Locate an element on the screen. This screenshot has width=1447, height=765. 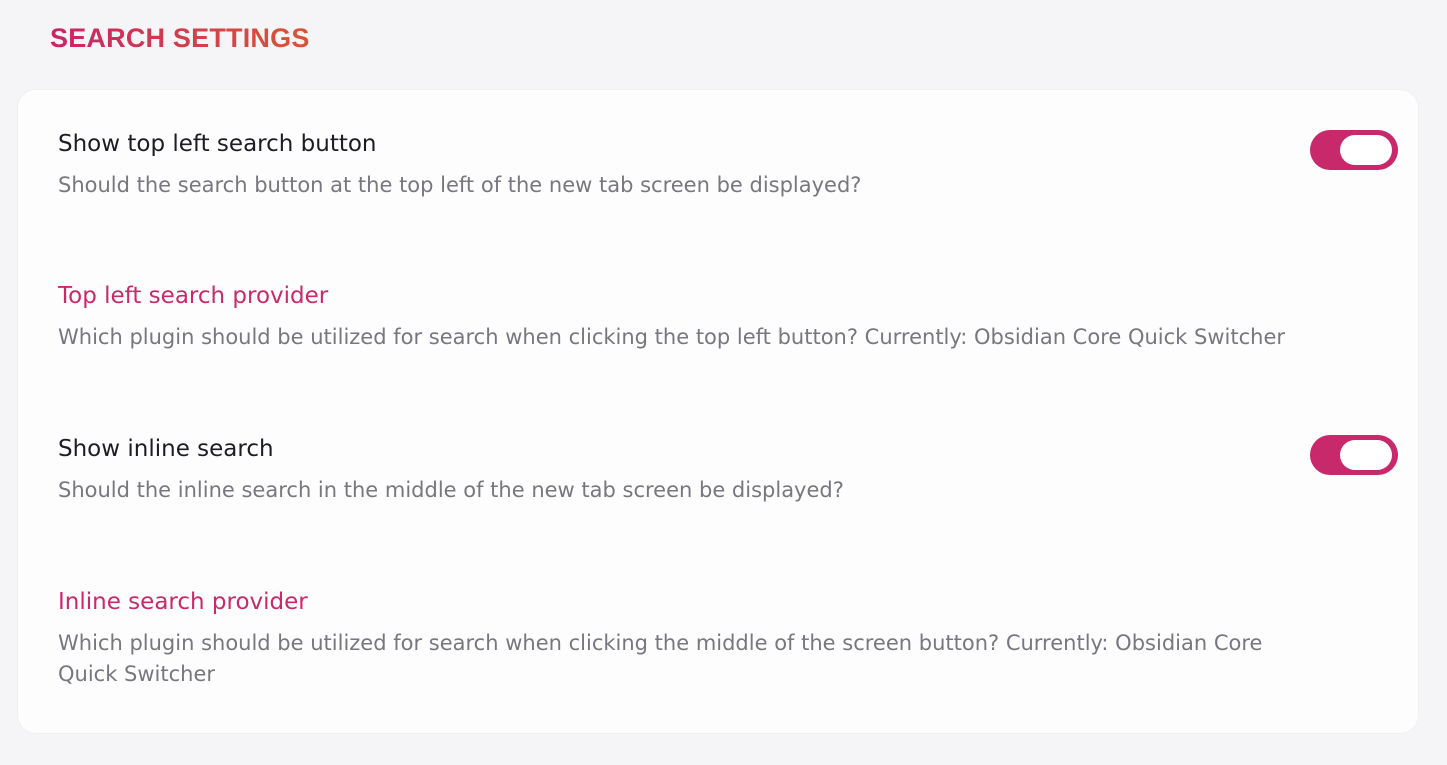
setting-title: Show top left search button is located at coordinates (217, 144).